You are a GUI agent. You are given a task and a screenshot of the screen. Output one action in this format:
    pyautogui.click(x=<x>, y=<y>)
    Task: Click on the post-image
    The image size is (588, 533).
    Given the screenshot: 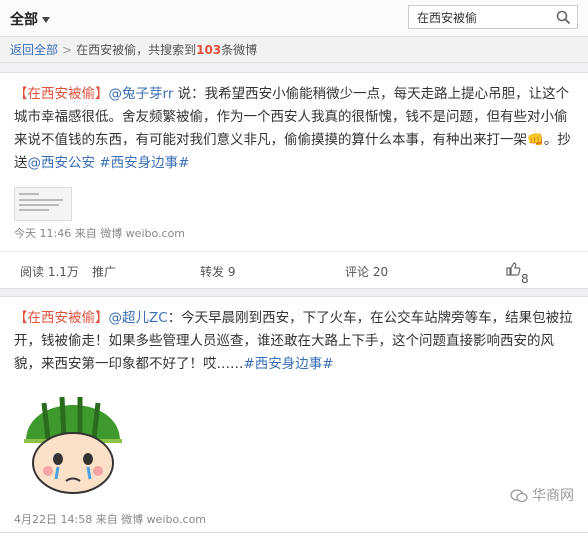 What is the action you would take?
    pyautogui.click(x=73, y=439)
    